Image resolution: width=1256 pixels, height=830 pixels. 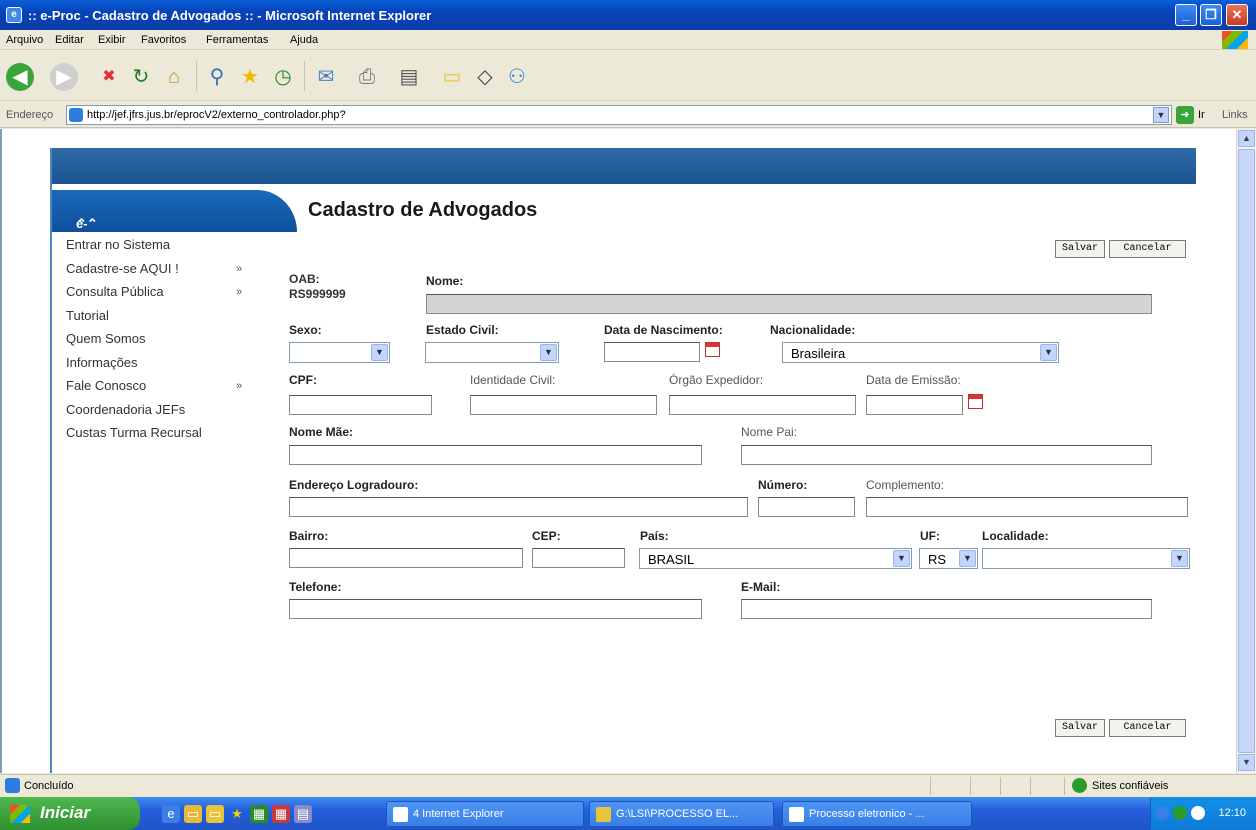 I want to click on links-button: Links, so click(x=1235, y=115).